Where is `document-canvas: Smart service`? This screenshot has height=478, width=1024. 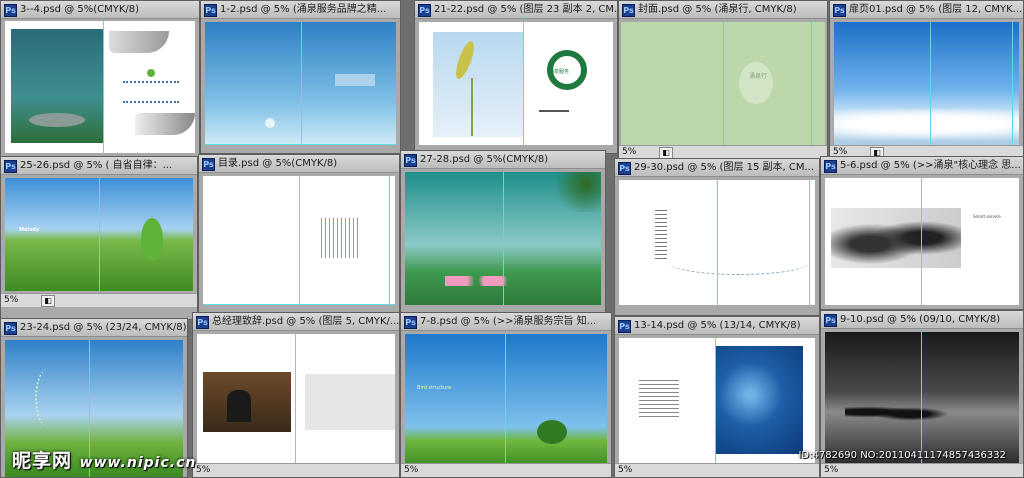
document-canvas: Smart service is located at coordinates (922, 241).